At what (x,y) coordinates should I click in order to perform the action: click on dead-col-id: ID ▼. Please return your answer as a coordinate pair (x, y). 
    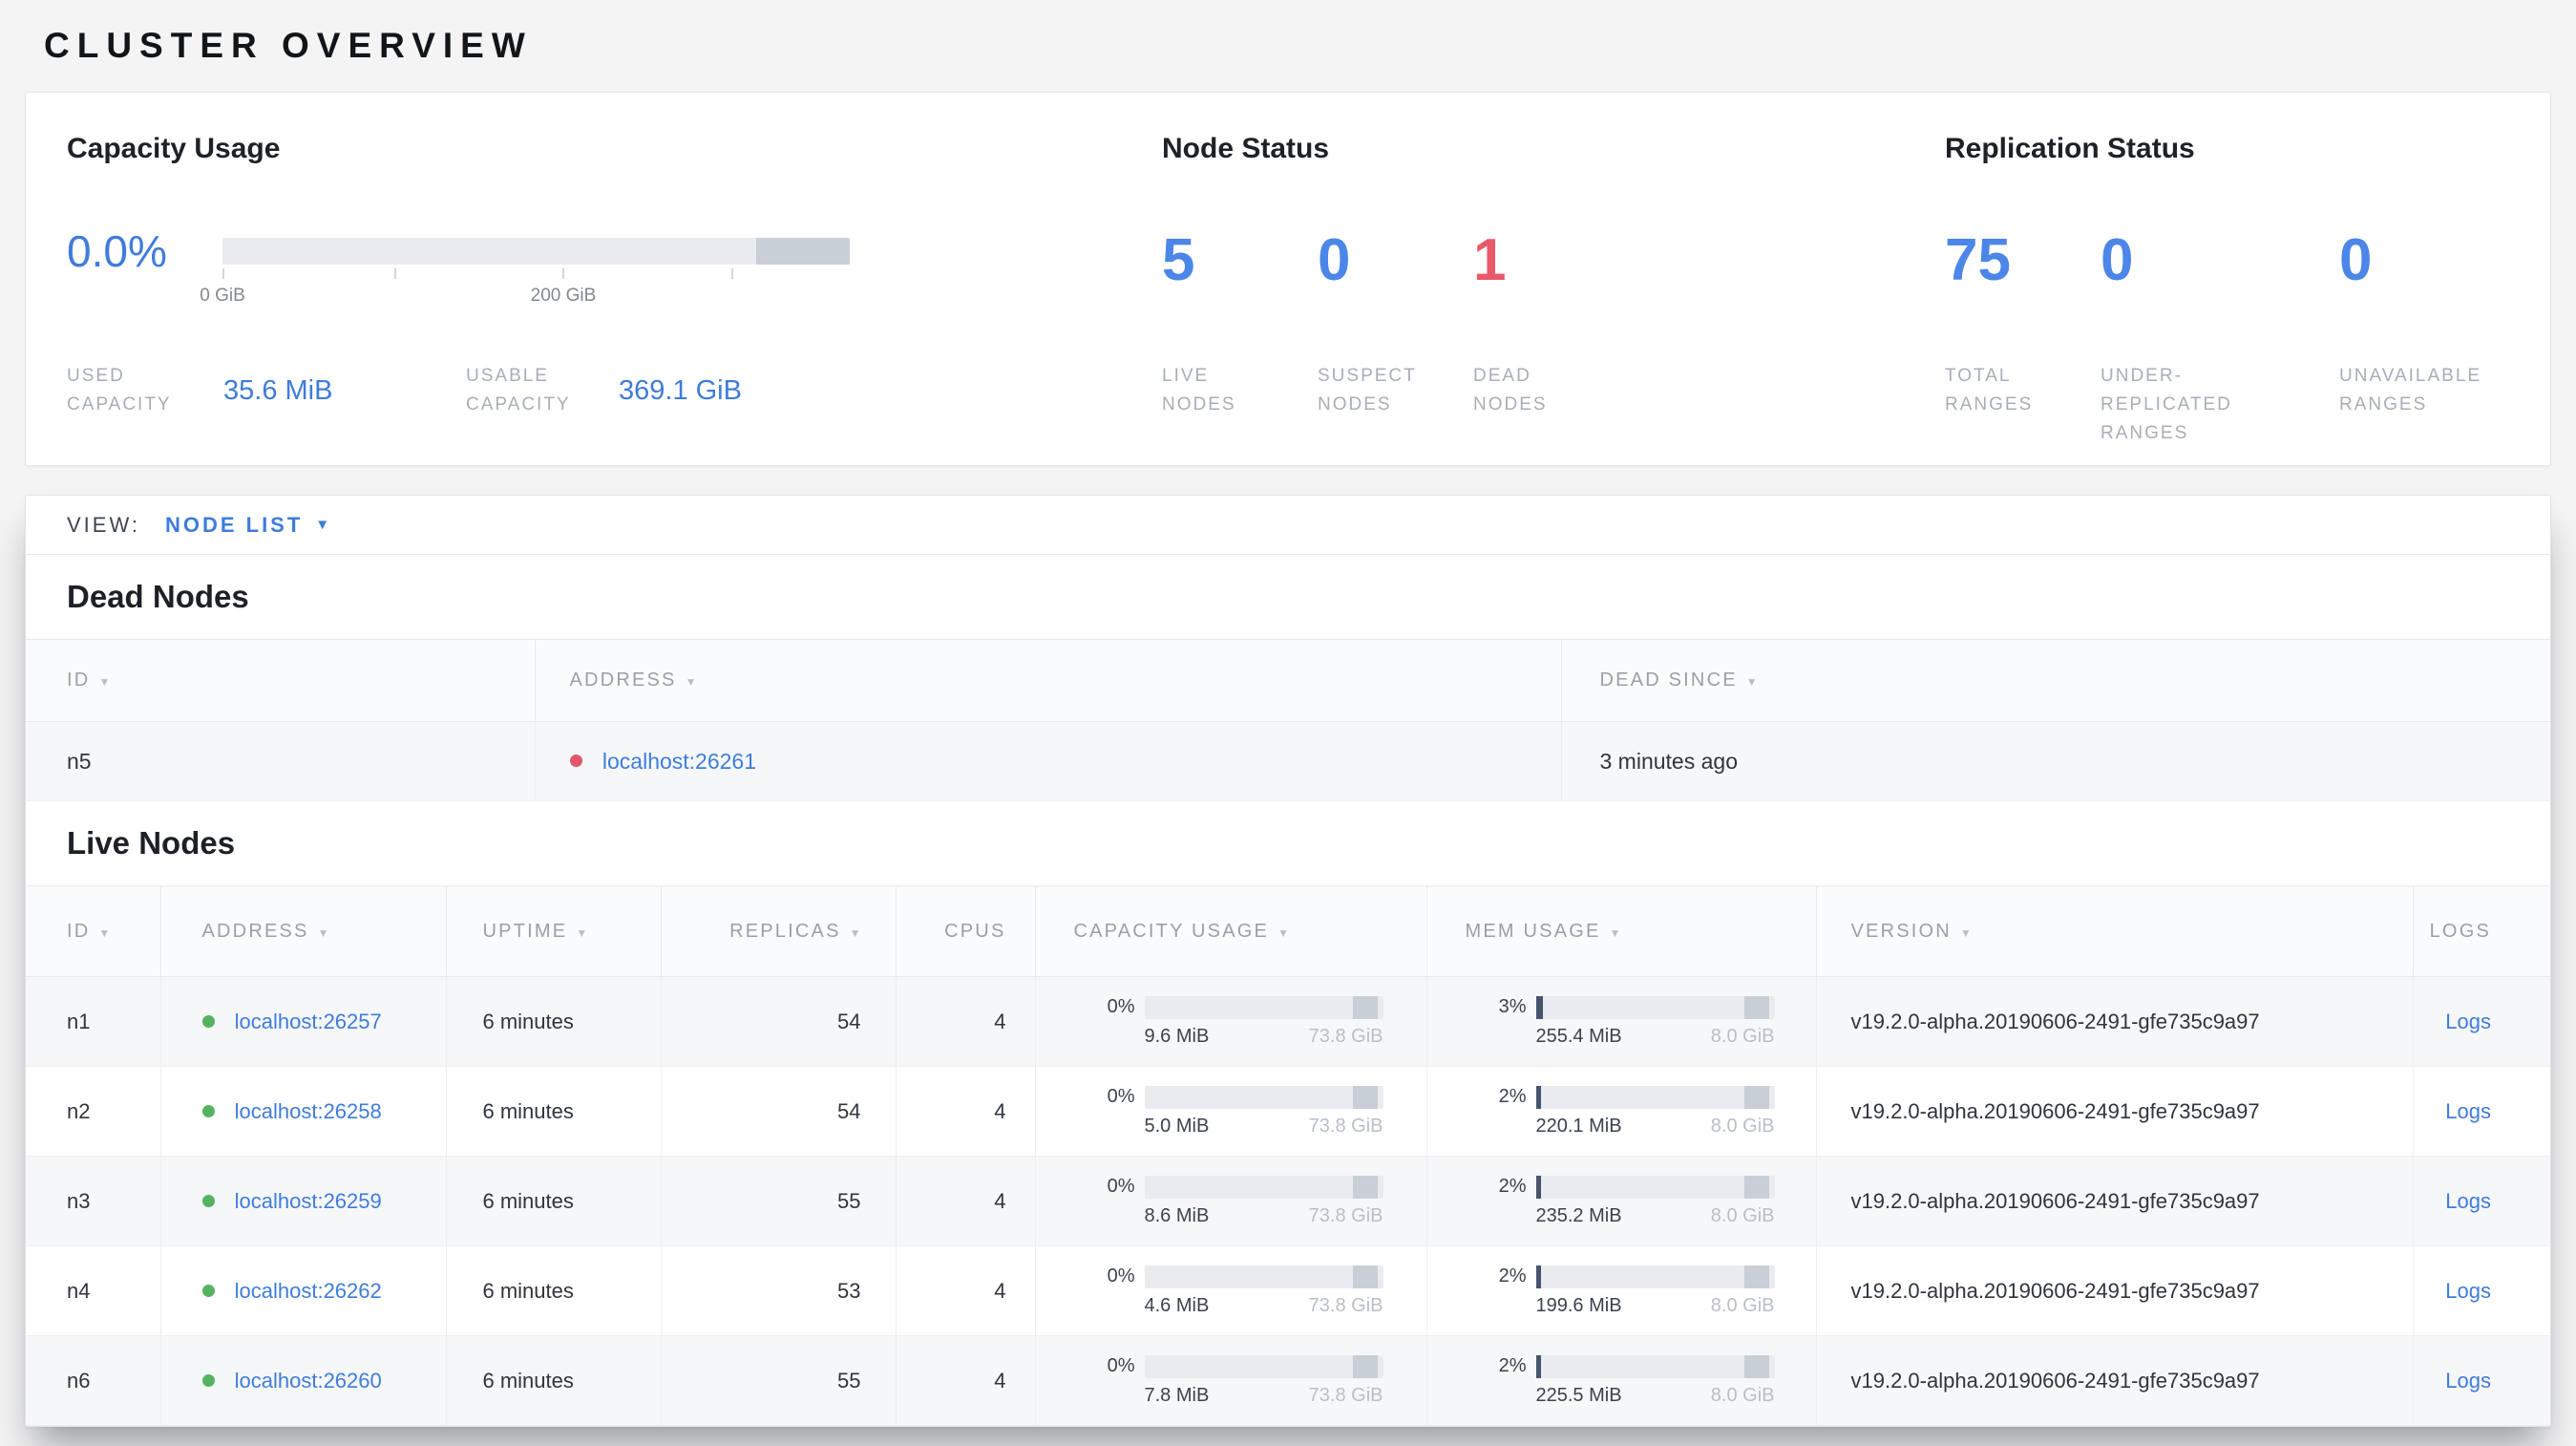
    Looking at the image, I should click on (281, 680).